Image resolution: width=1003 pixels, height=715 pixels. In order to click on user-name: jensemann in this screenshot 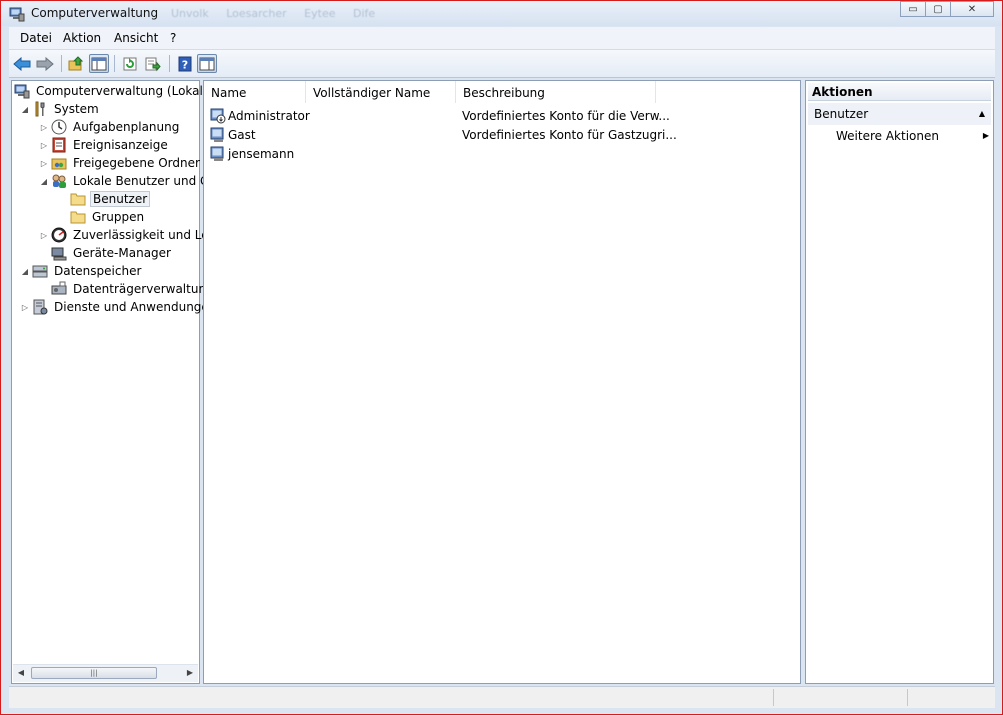, I will do `click(261, 154)`.